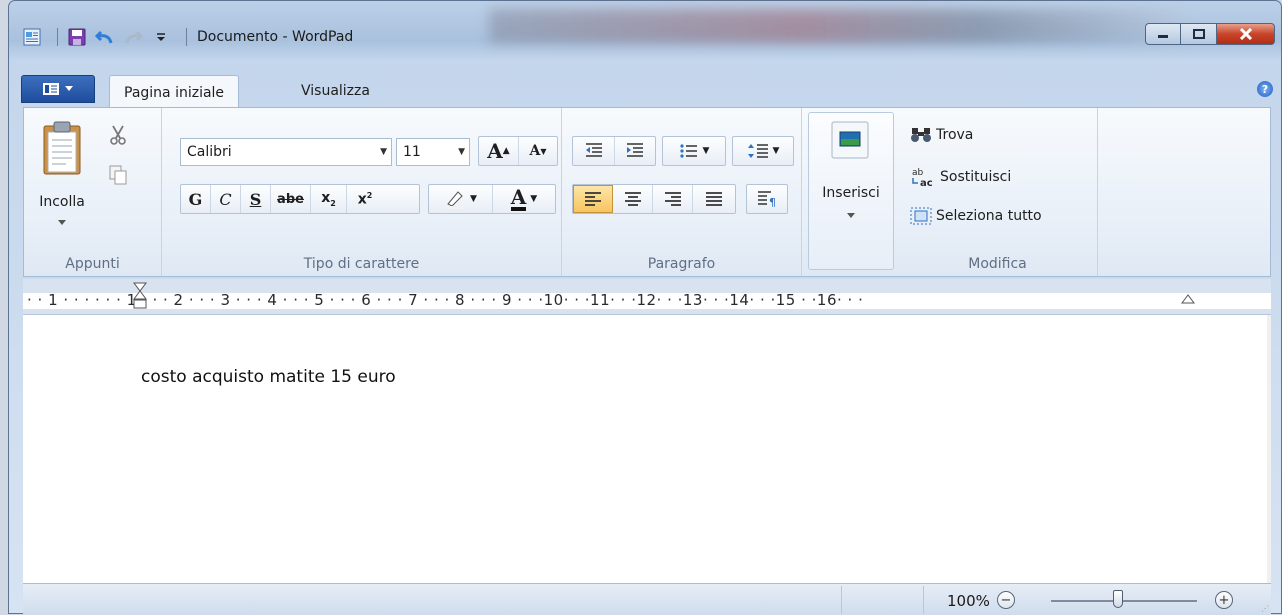 Image resolution: width=1282 pixels, height=615 pixels. Describe the element at coordinates (275, 37) in the screenshot. I see `window-title: Documento - WordPad` at that location.